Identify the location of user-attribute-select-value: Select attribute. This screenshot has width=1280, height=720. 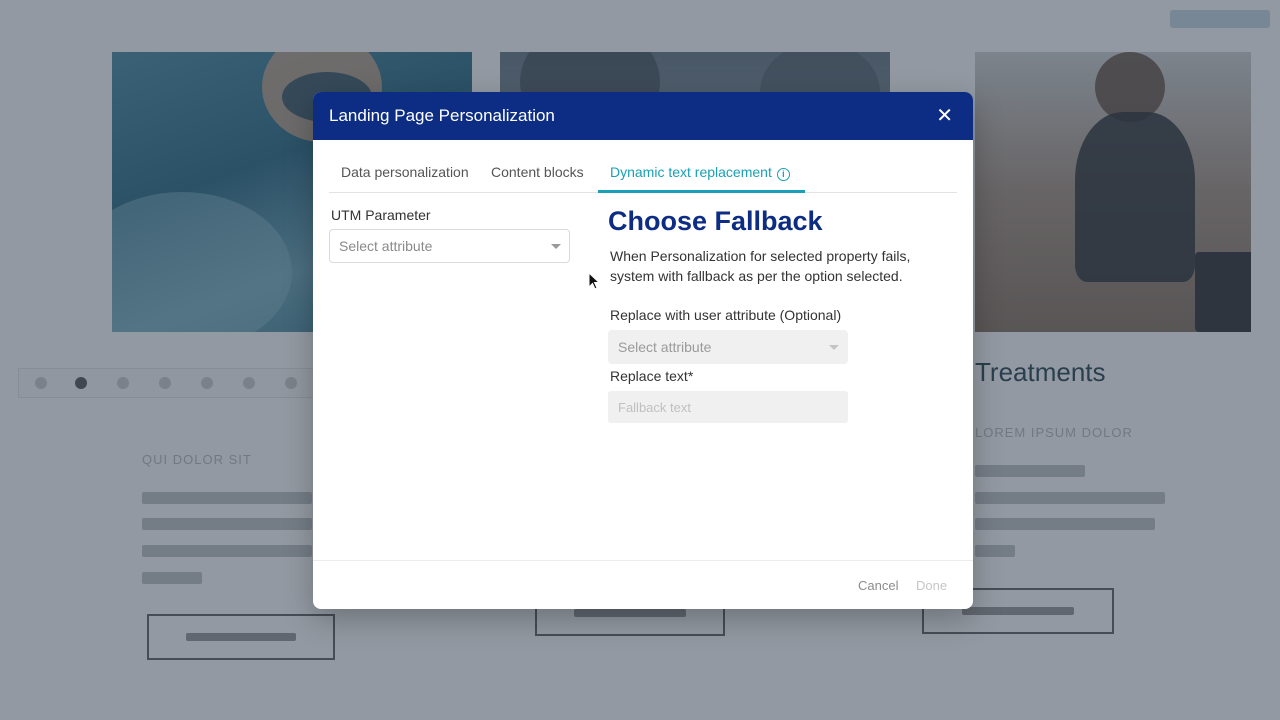
(665, 347).